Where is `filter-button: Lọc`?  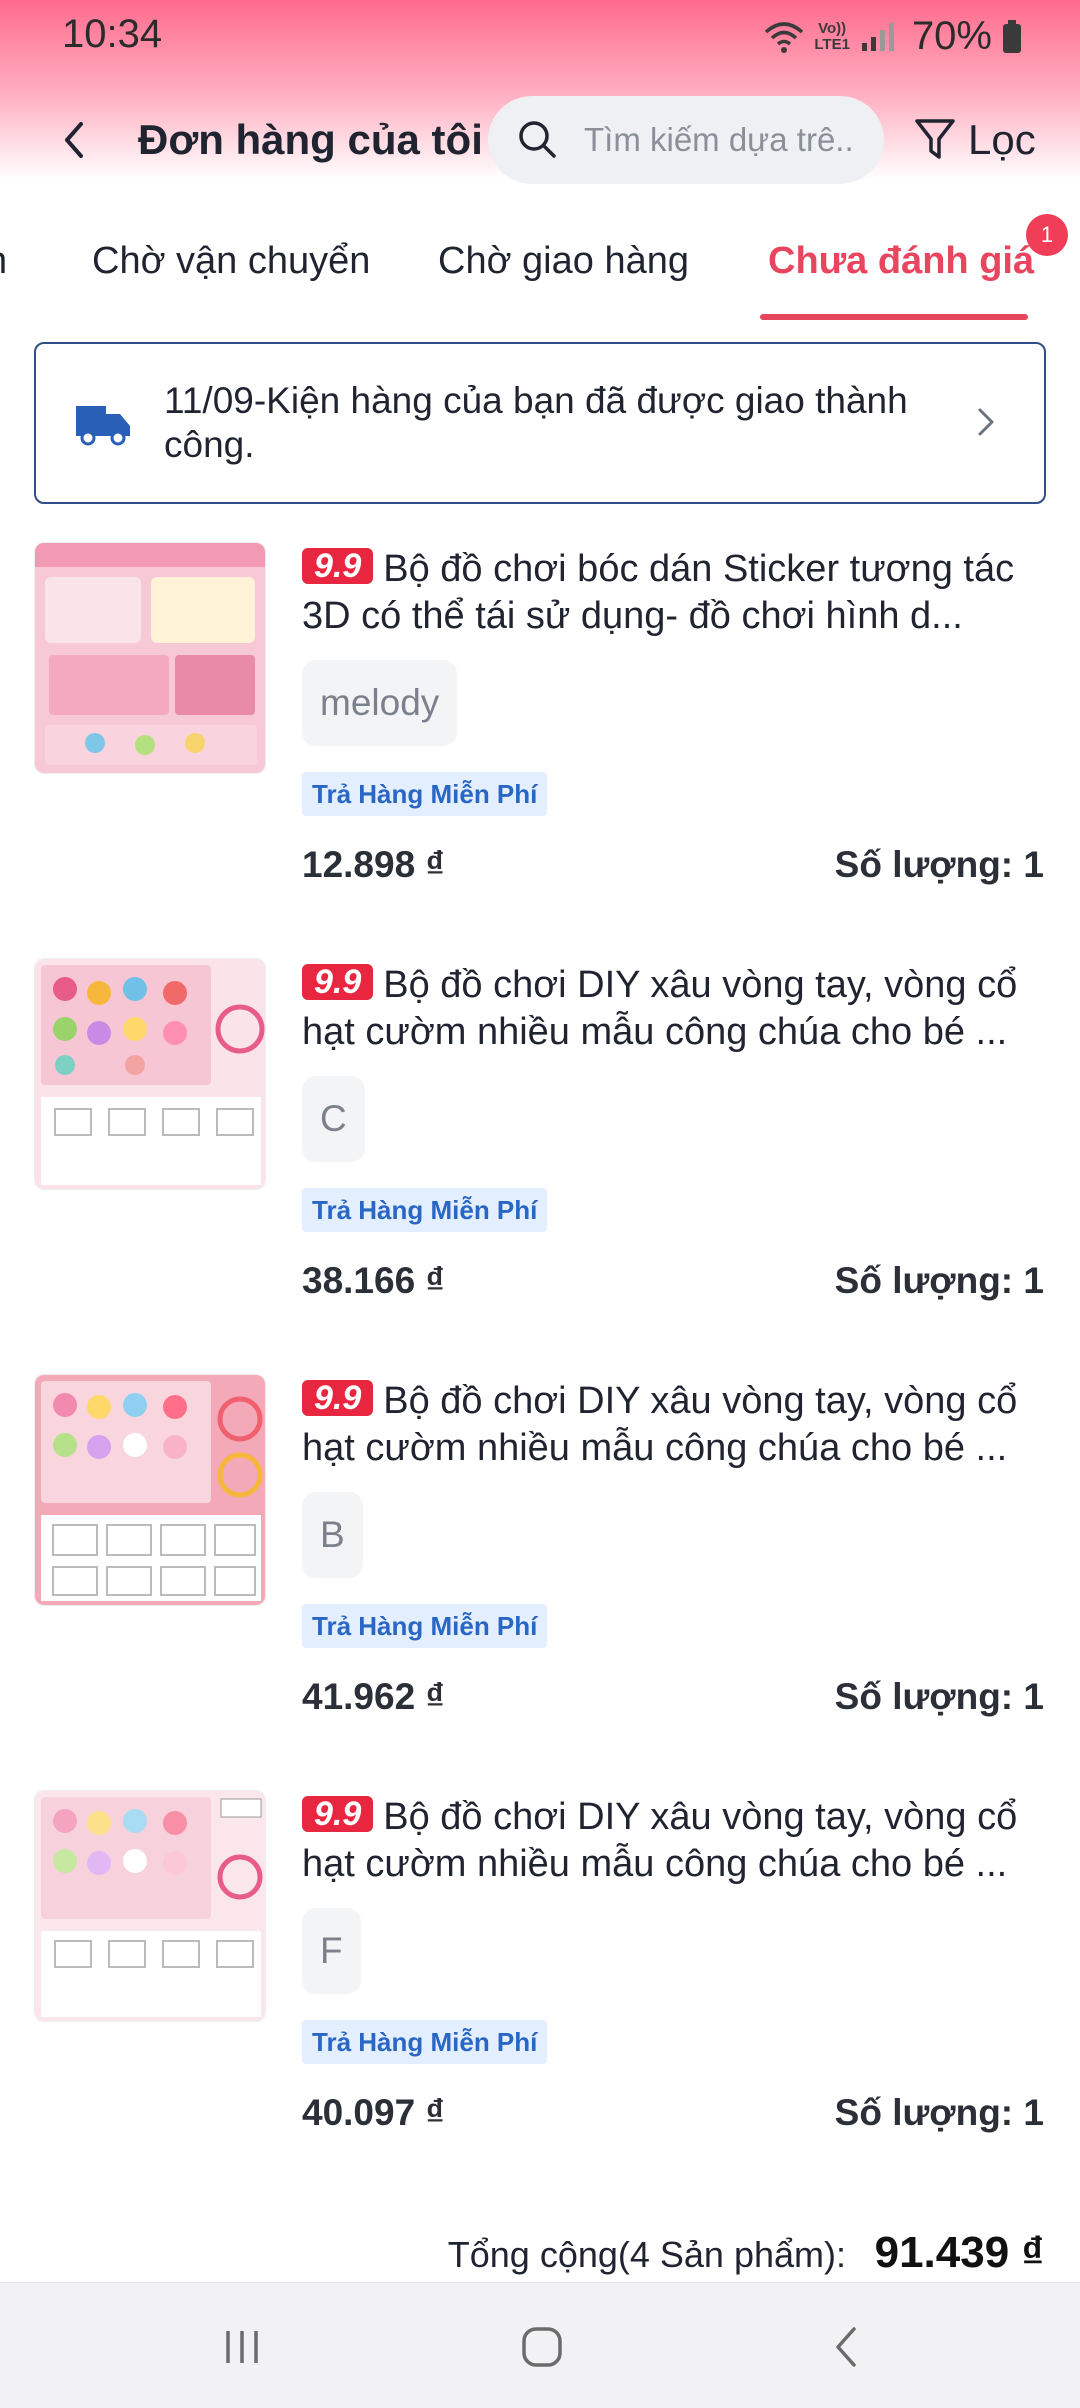
filter-button: Lọc is located at coordinates (975, 140).